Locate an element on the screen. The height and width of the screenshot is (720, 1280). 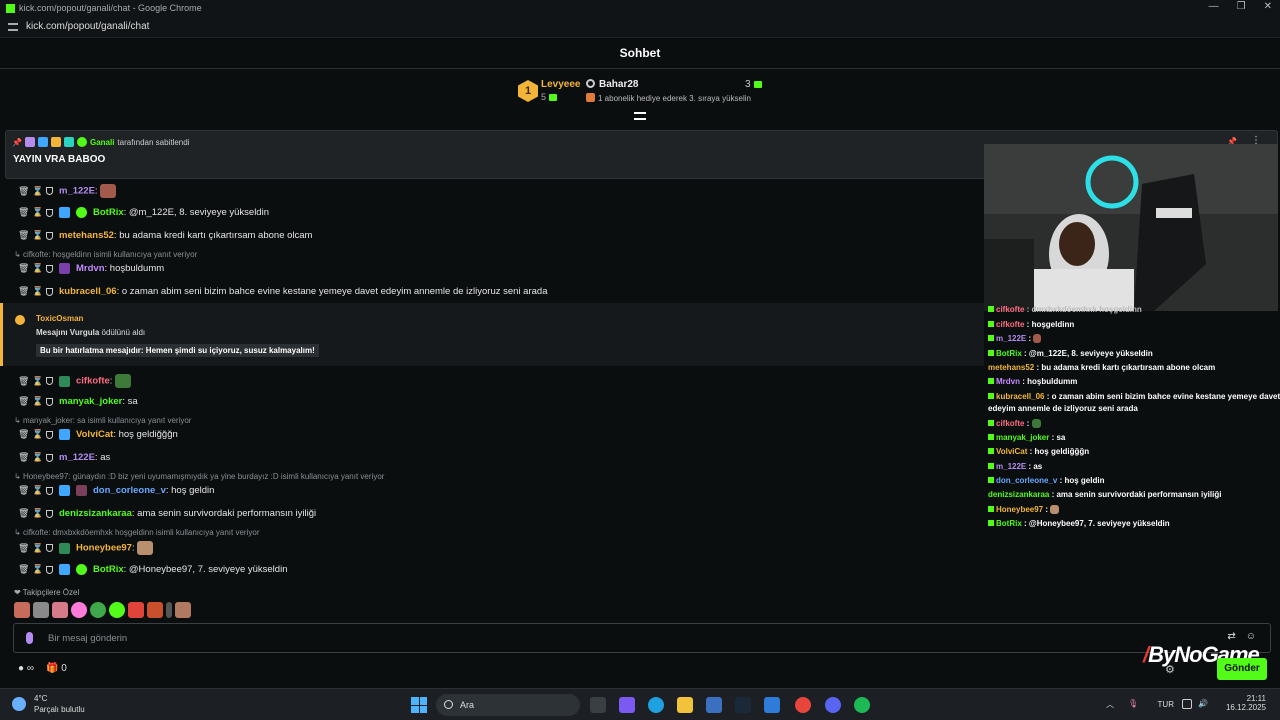
pinner-name: Ganali is located at coordinates (102, 142).